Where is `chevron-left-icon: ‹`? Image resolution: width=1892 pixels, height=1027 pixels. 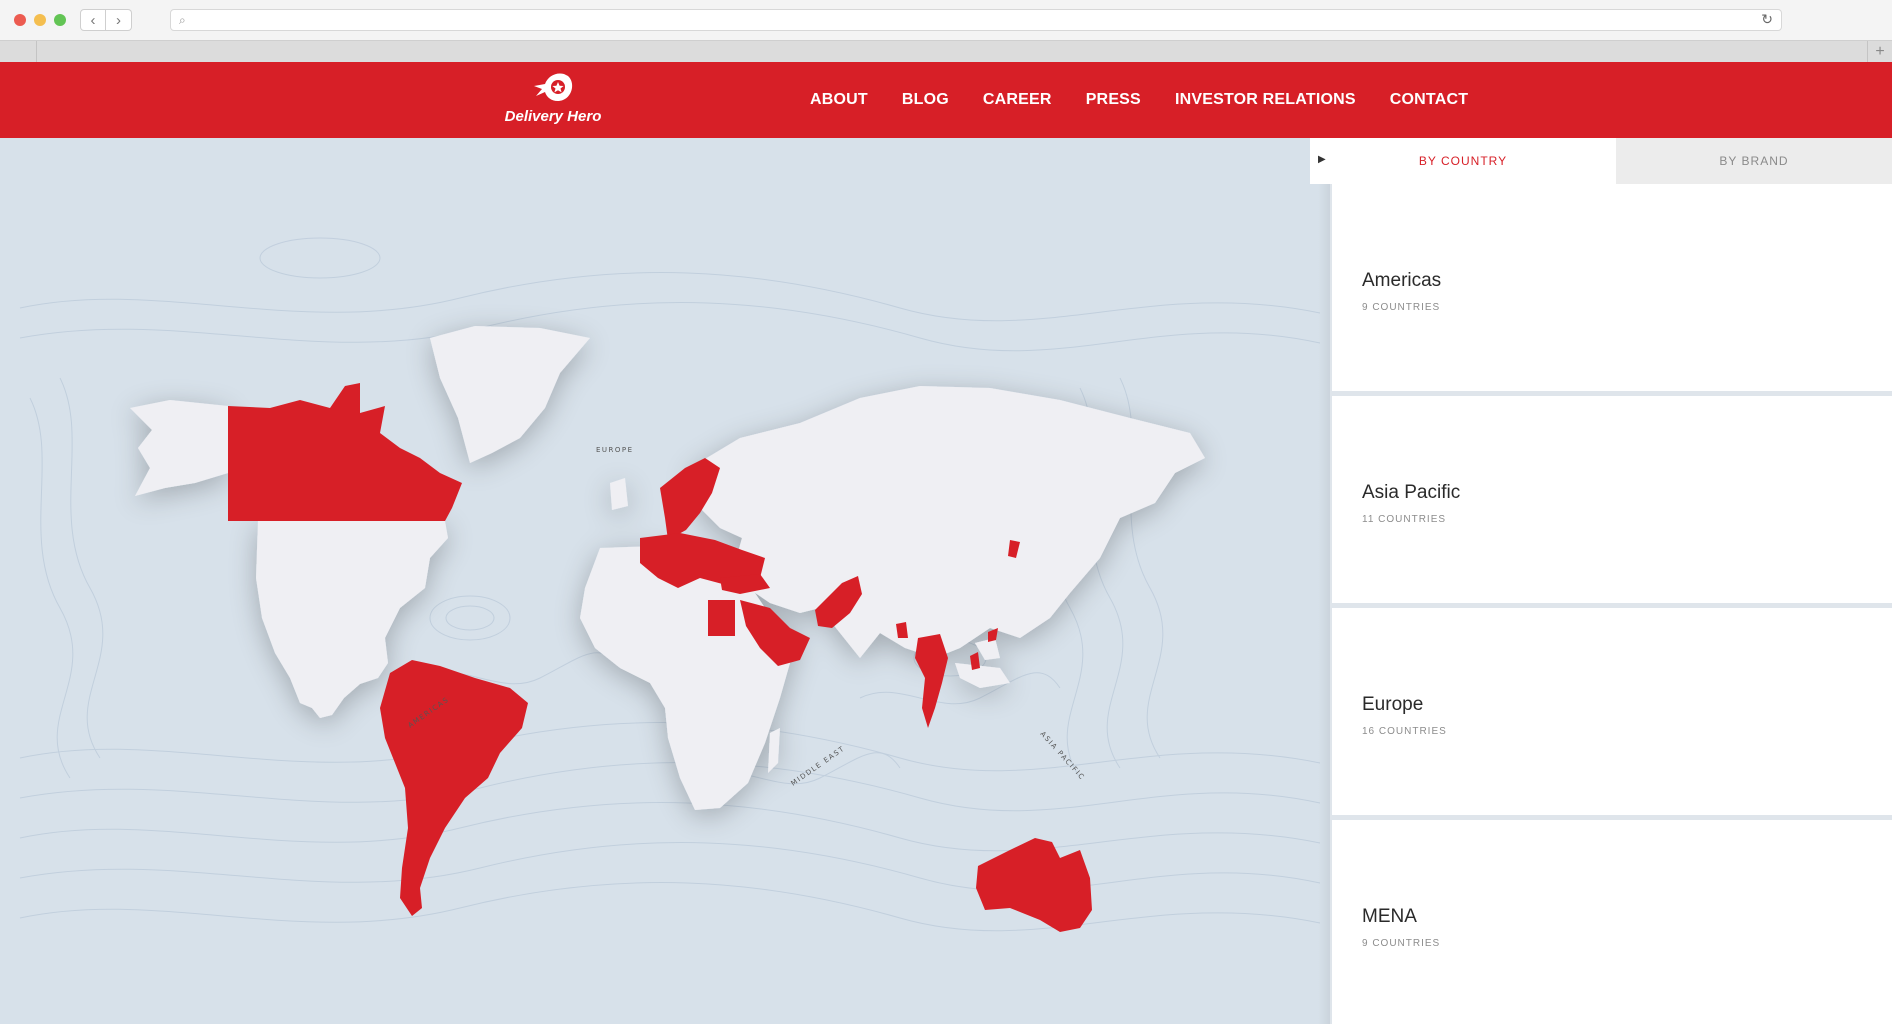
chevron-left-icon: ‹ is located at coordinates (93, 20).